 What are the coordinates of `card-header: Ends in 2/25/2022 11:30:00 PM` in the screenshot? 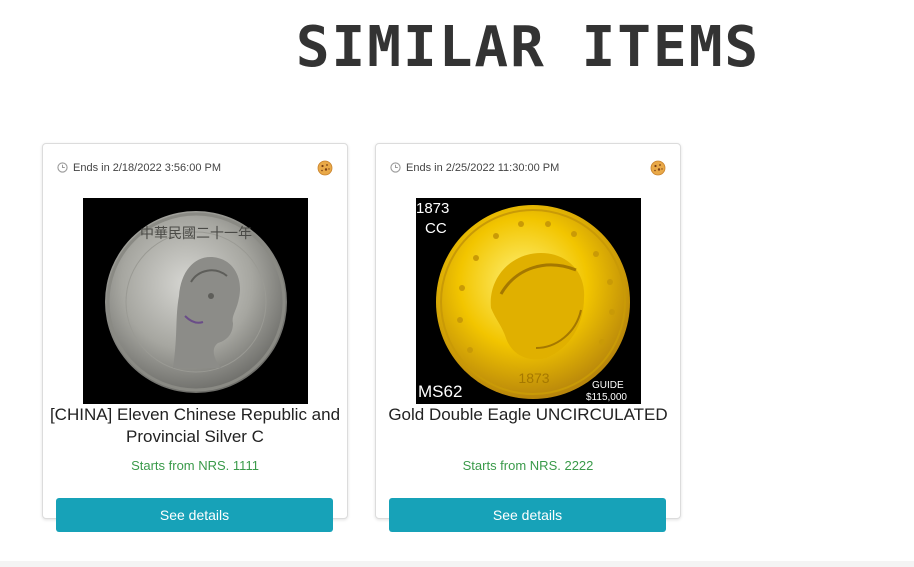 It's located at (528, 168).